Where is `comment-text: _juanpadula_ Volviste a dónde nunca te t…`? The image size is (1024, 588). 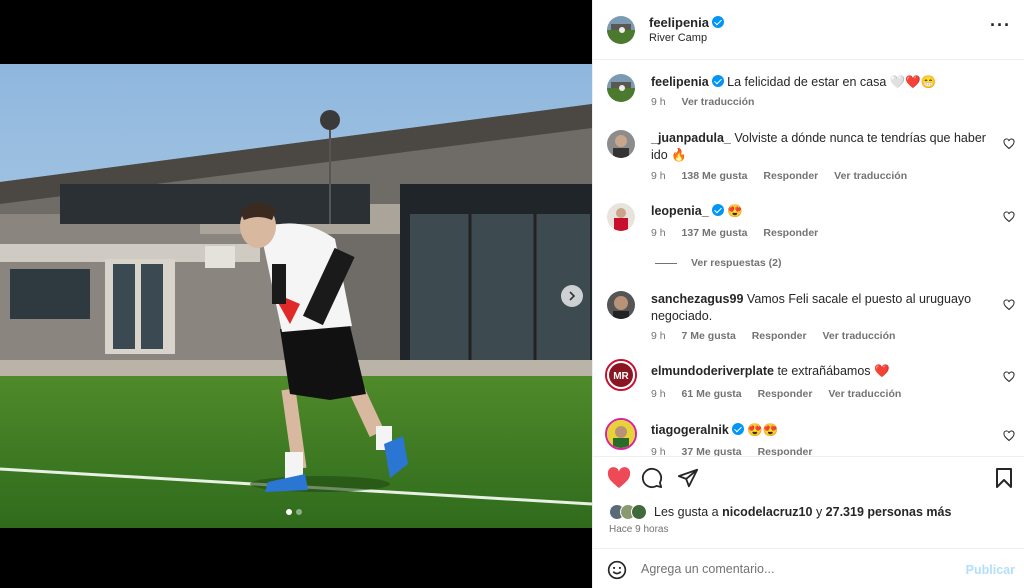
comment-text: _juanpadula_ Volviste a dónde nunca te t… is located at coordinates (823, 147).